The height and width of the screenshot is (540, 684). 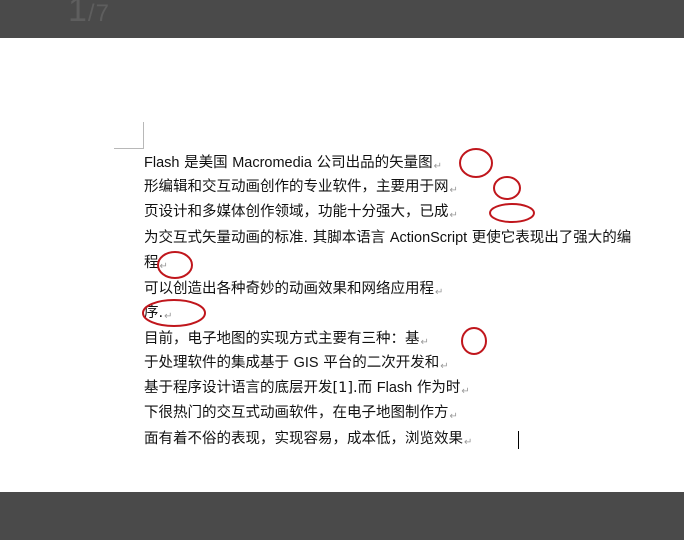 I want to click on line-text: ActionScript, so click(x=428, y=238).